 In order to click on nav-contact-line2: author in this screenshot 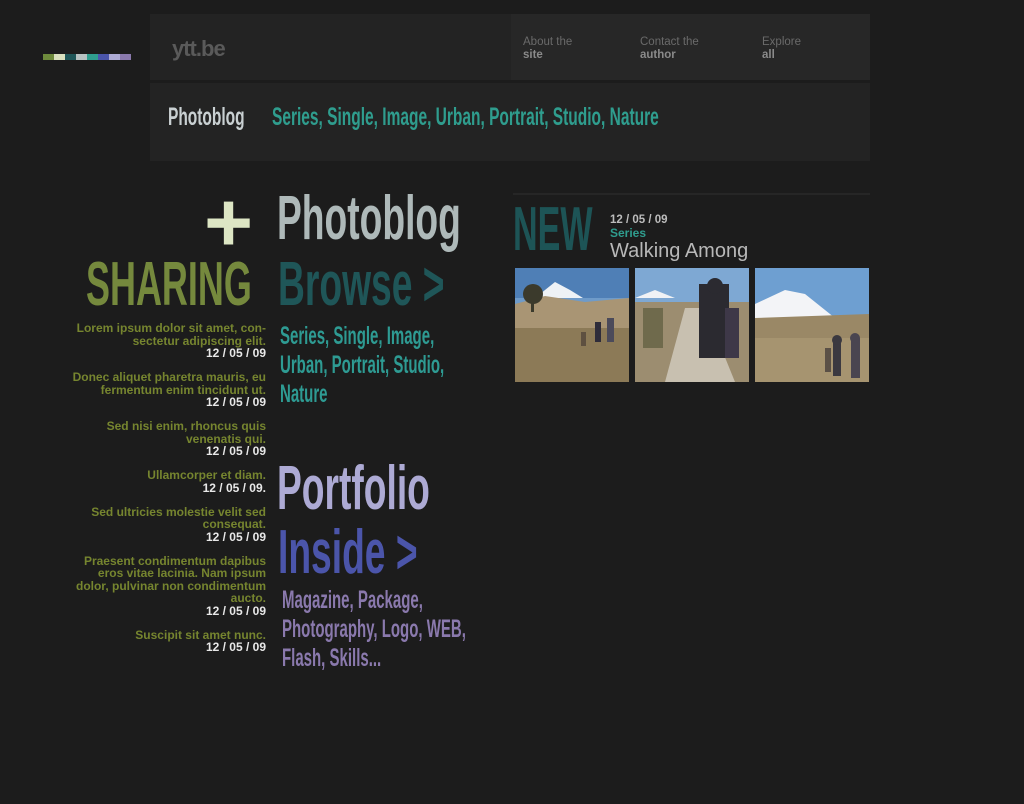, I will do `click(658, 55)`.